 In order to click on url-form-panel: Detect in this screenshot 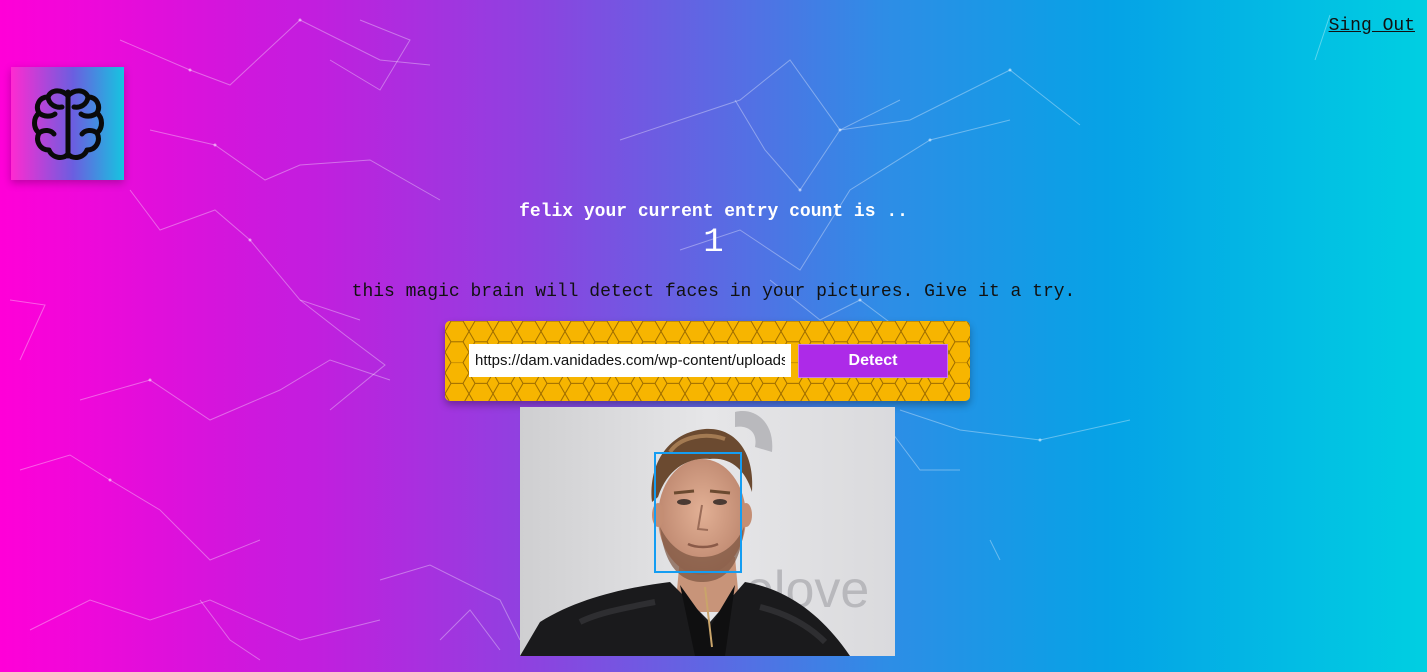, I will do `click(707, 361)`.